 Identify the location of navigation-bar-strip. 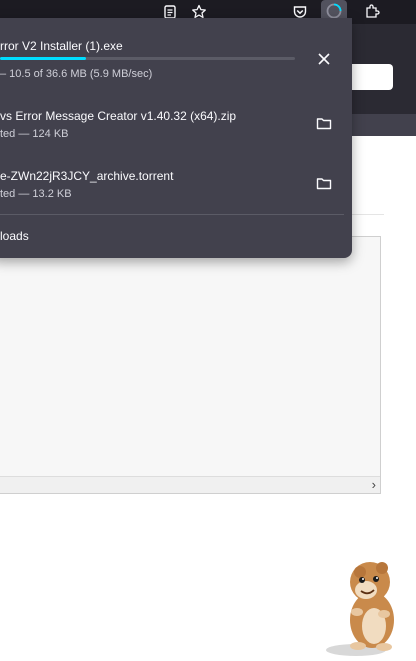
(384, 80).